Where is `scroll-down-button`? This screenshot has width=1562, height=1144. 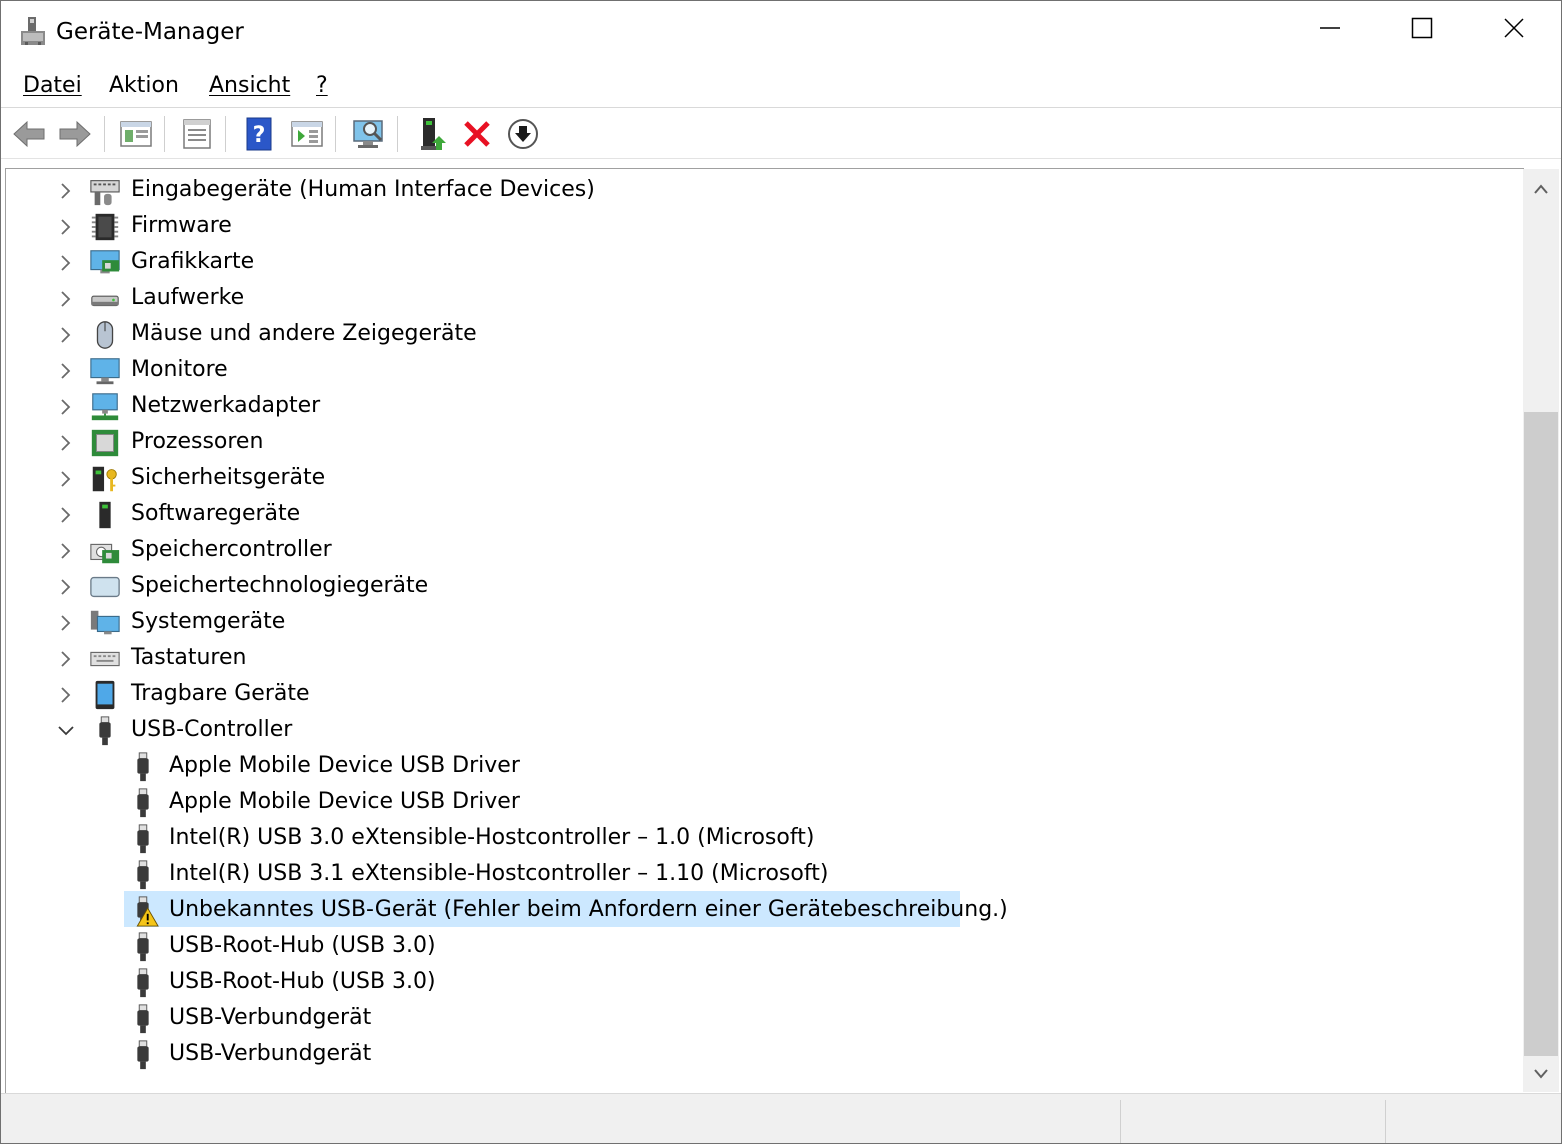 scroll-down-button is located at coordinates (1541, 1074).